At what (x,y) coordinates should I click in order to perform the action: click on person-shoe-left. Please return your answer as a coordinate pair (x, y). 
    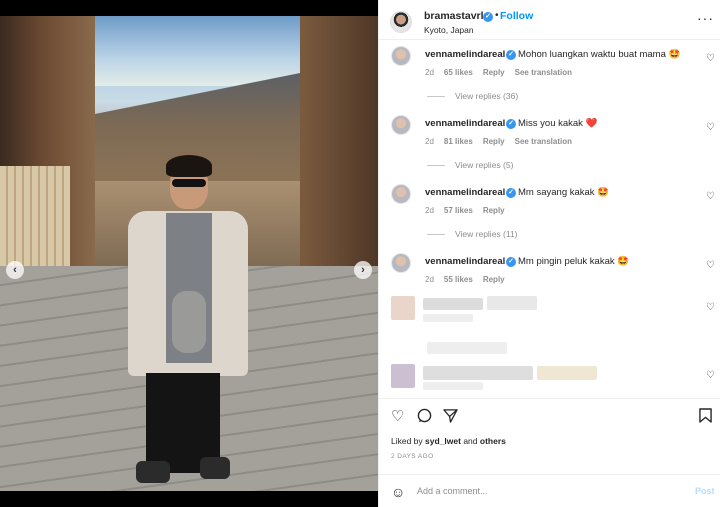
    Looking at the image, I should click on (153, 472).